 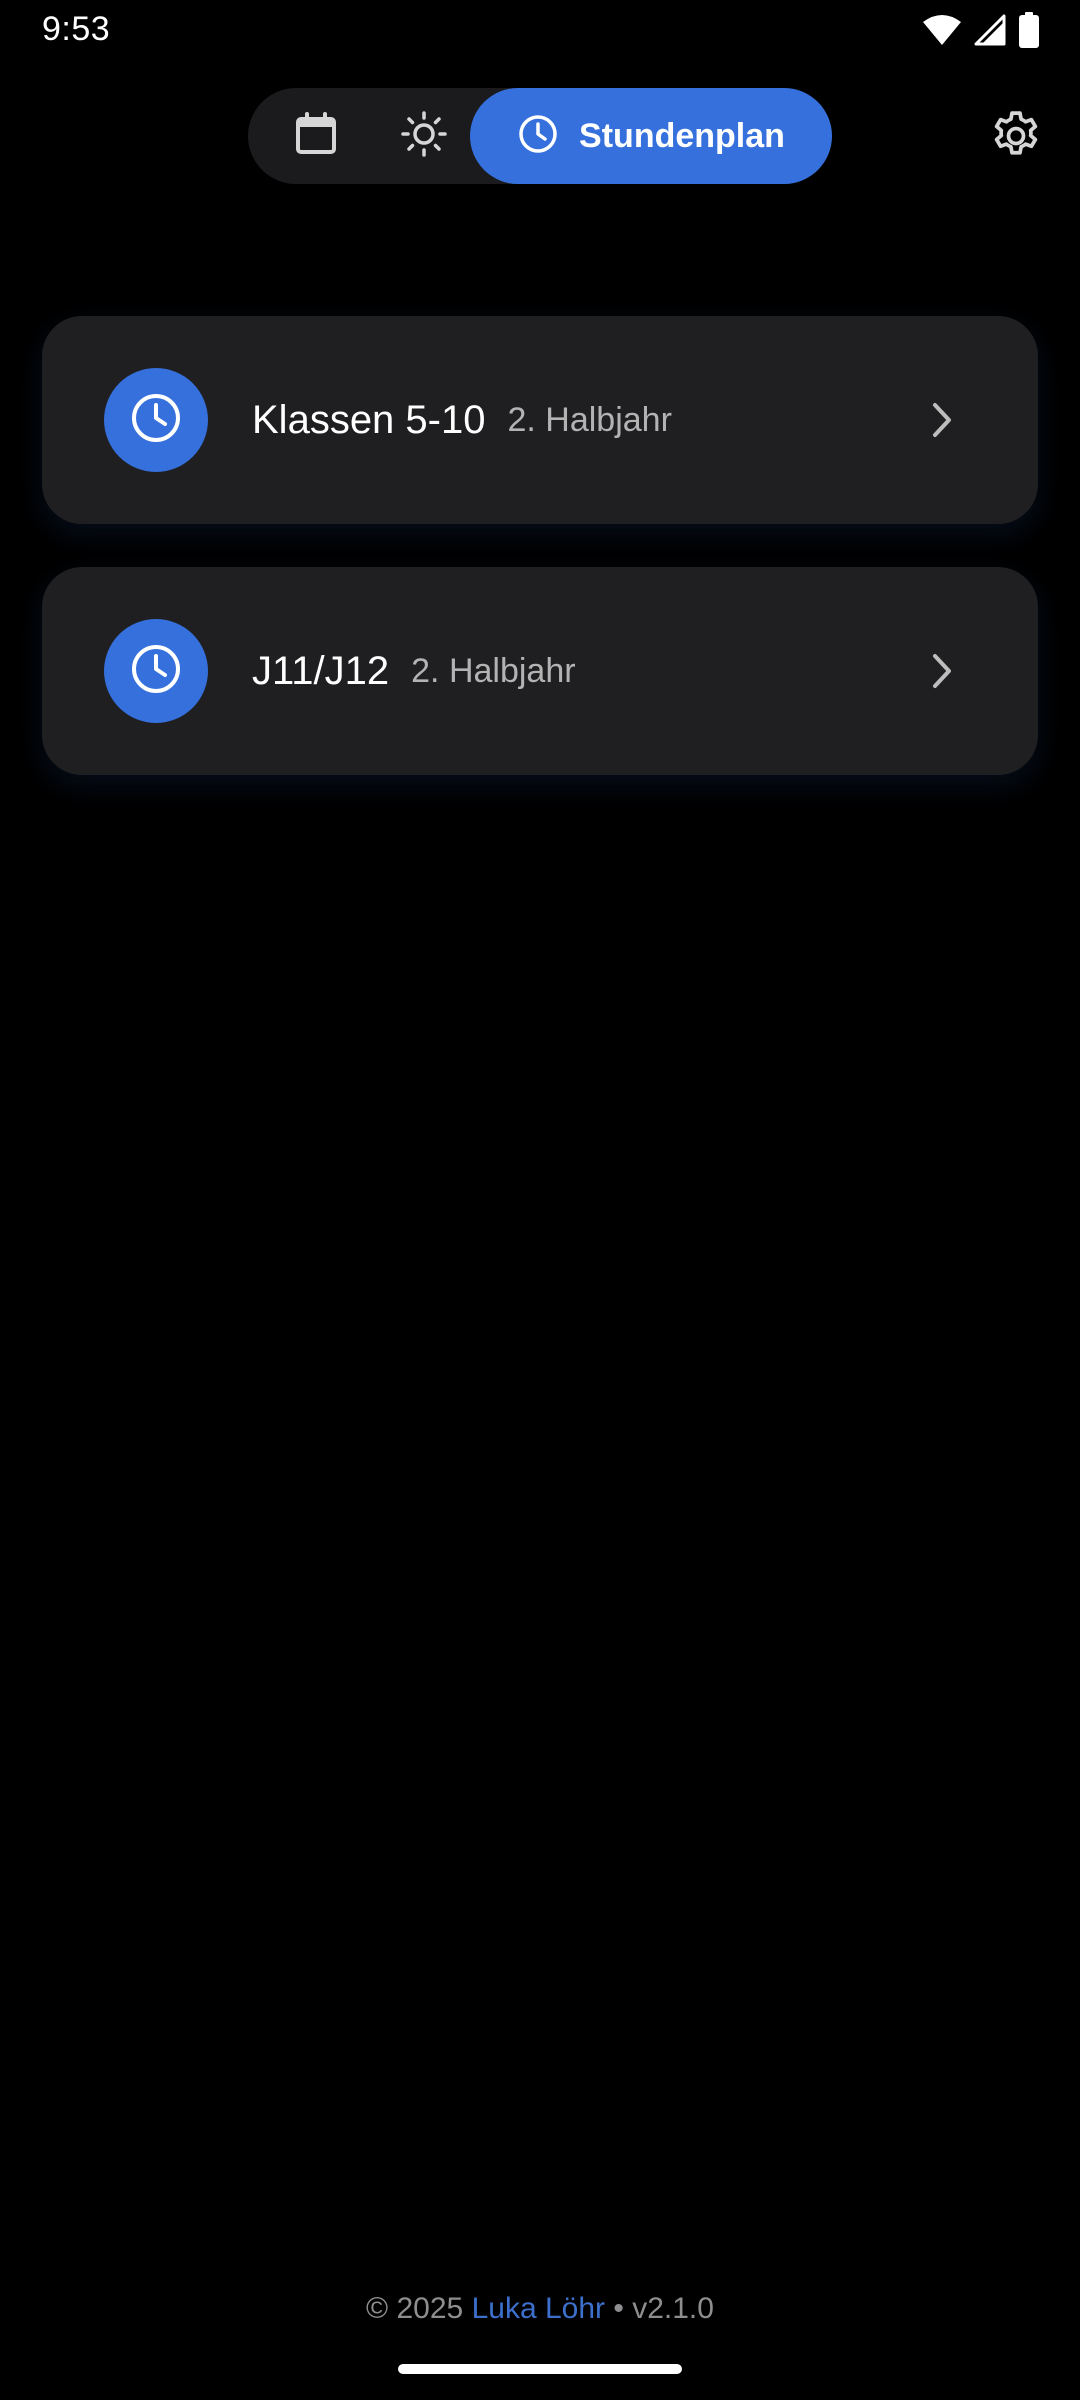 I want to click on calendar-icon, so click(x=316, y=136).